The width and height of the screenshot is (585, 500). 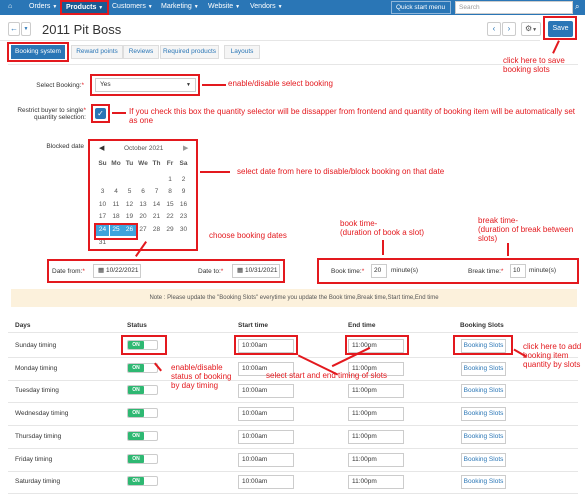 What do you see at coordinates (293, 332) in the screenshot?
I see `header-divider` at bounding box center [293, 332].